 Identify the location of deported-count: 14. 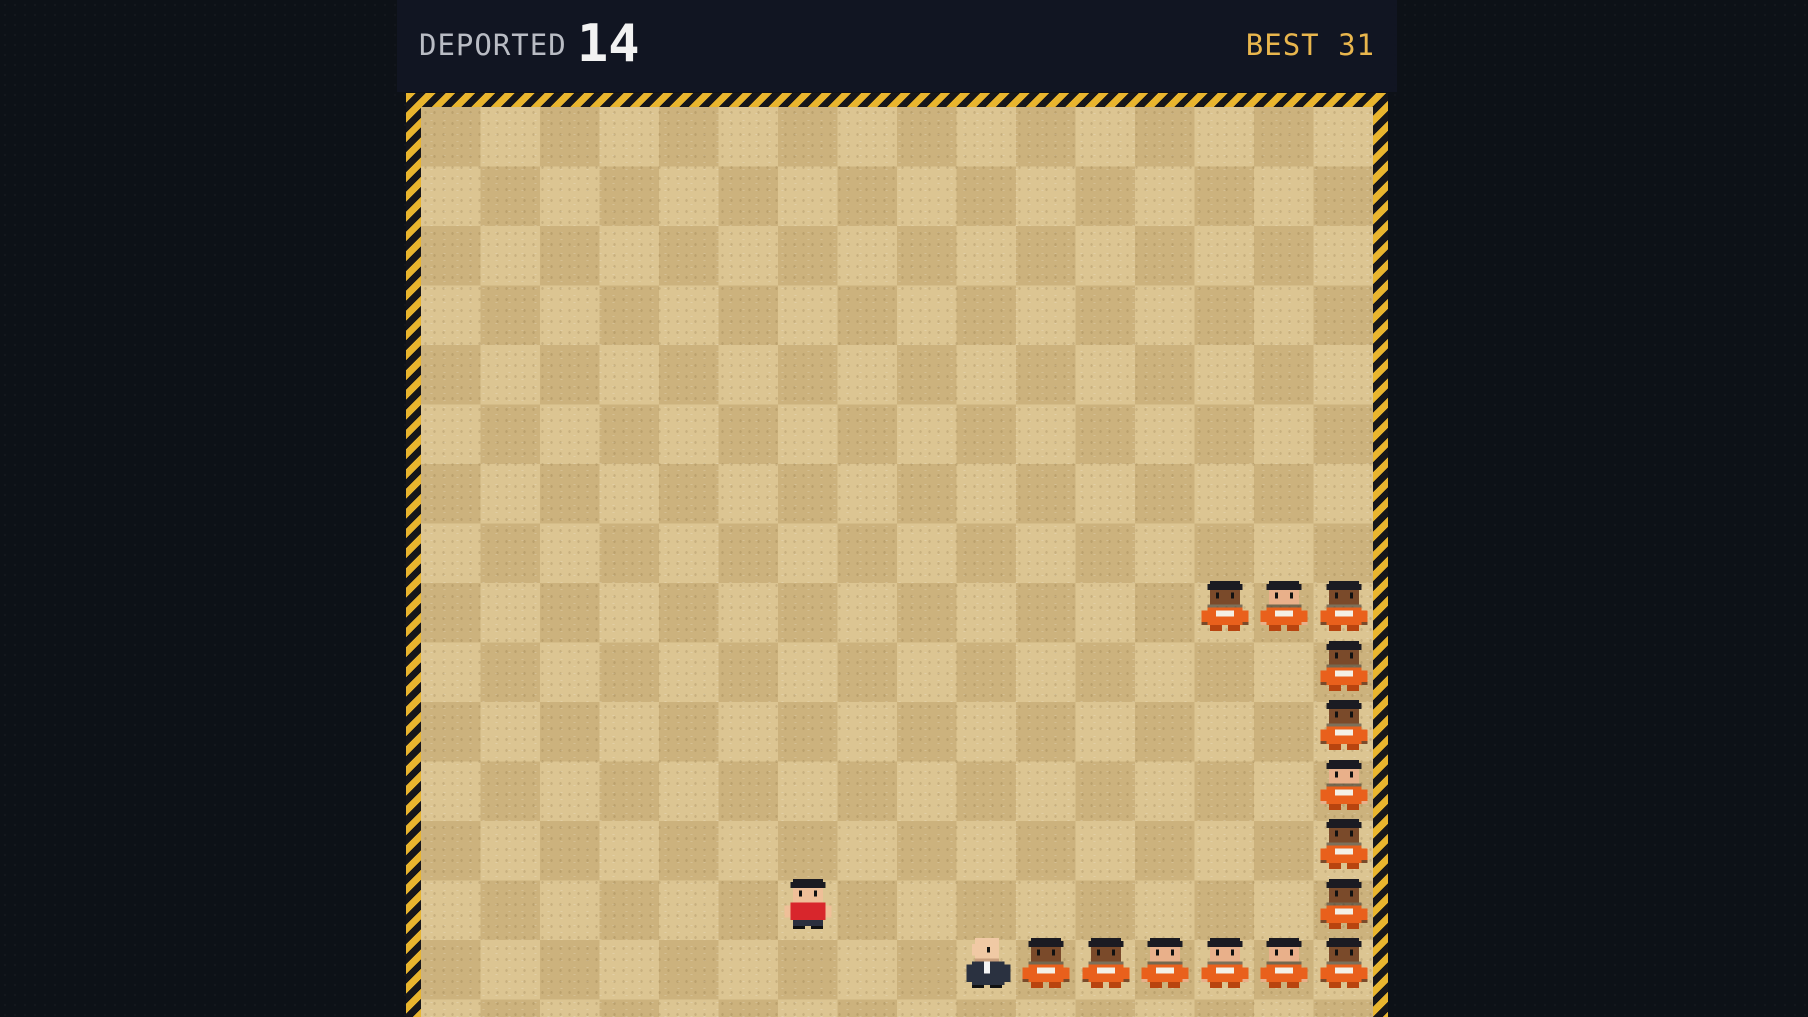
(608, 44).